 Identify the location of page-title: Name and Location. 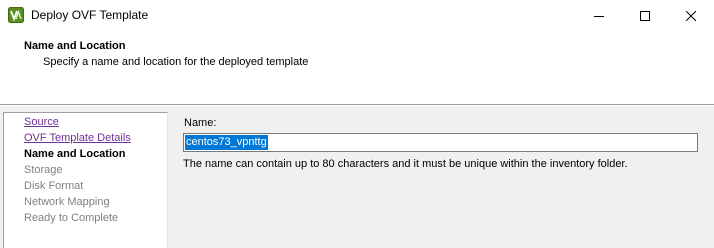
(75, 46).